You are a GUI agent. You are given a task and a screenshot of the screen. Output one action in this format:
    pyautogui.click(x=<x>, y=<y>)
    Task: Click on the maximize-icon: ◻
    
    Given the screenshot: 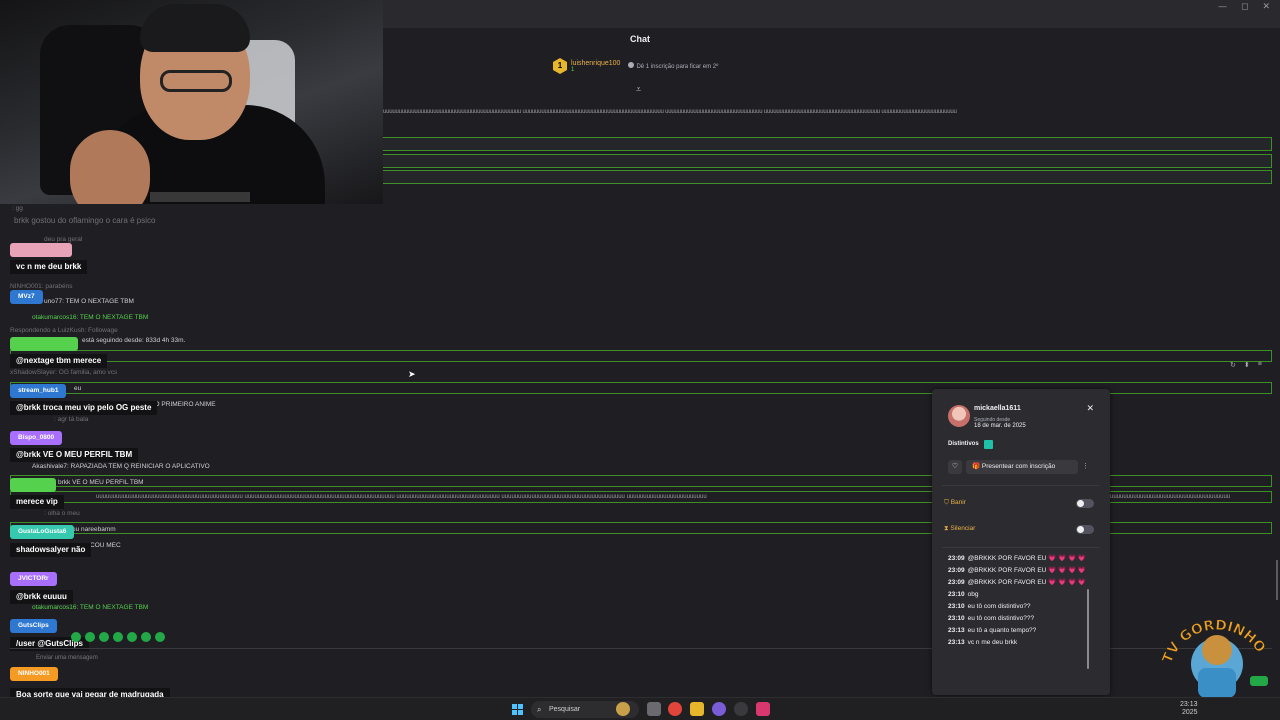 What is the action you would take?
    pyautogui.click(x=1244, y=7)
    